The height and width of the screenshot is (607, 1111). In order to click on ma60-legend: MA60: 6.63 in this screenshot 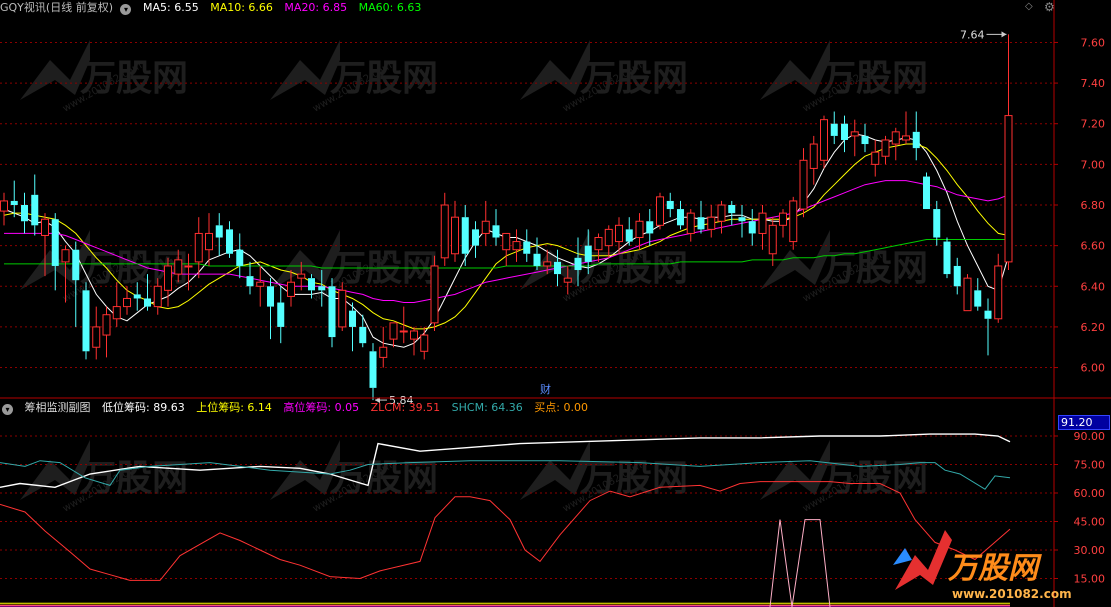, I will do `click(390, 7)`.